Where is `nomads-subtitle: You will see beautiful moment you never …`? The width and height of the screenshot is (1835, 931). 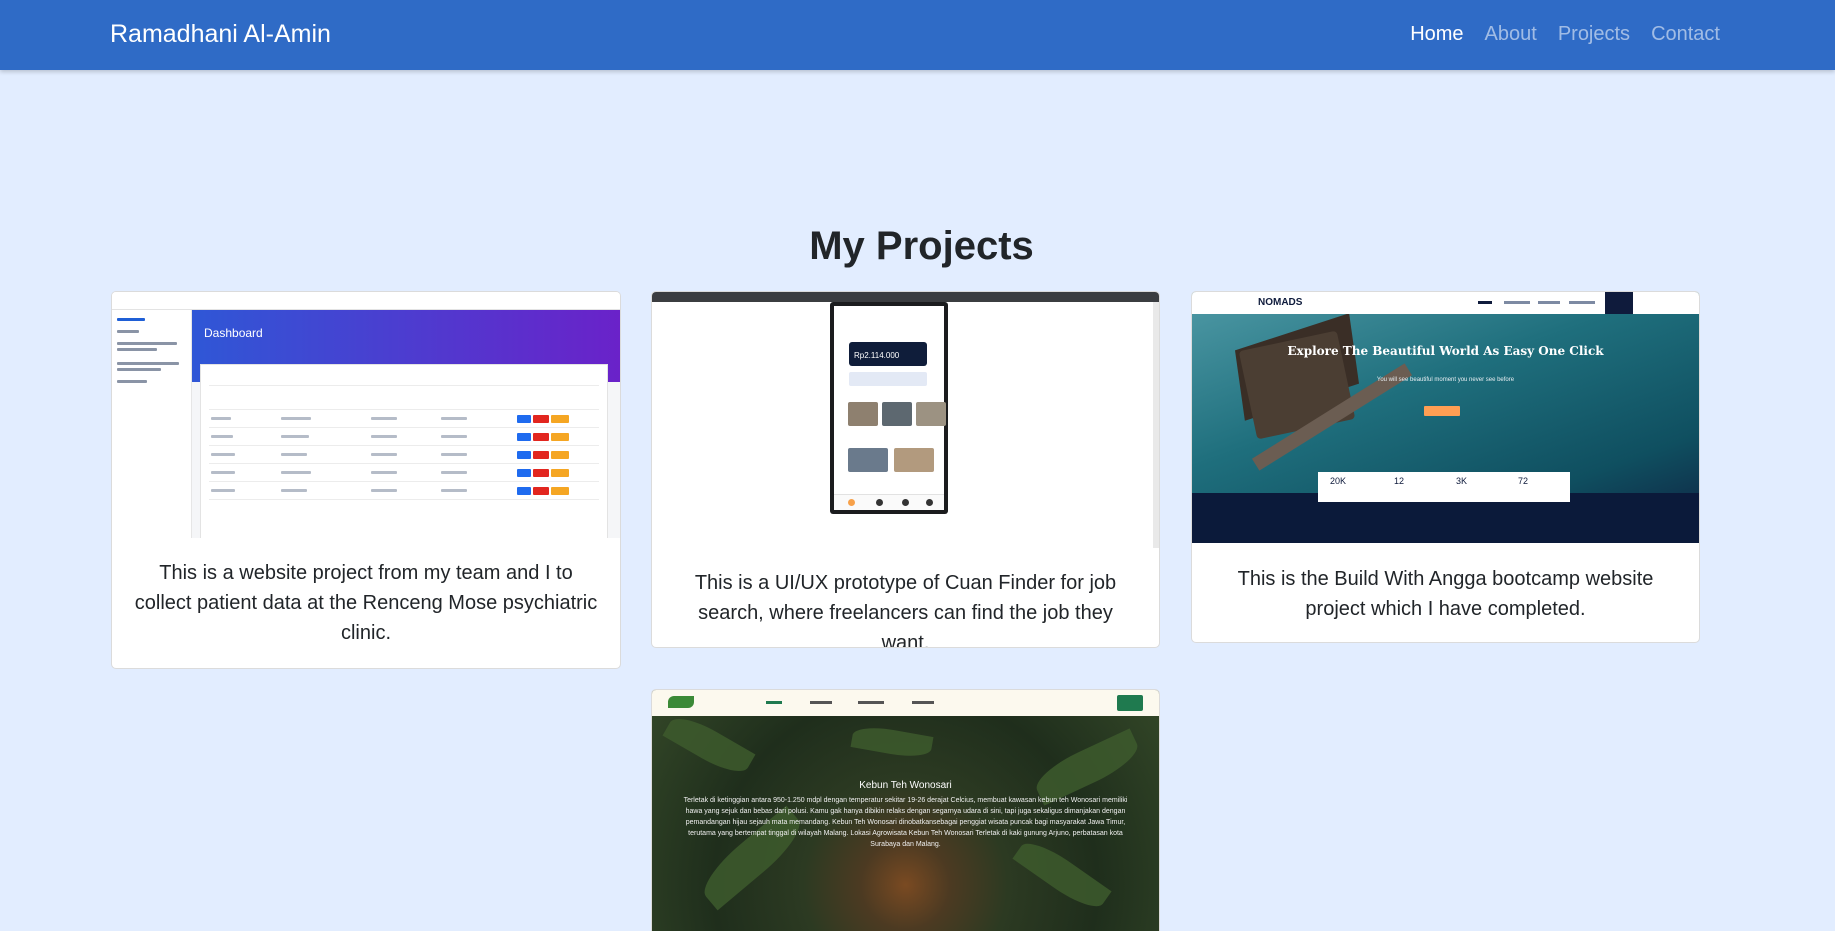
nomads-subtitle: You will see beautiful moment you never … is located at coordinates (1445, 380).